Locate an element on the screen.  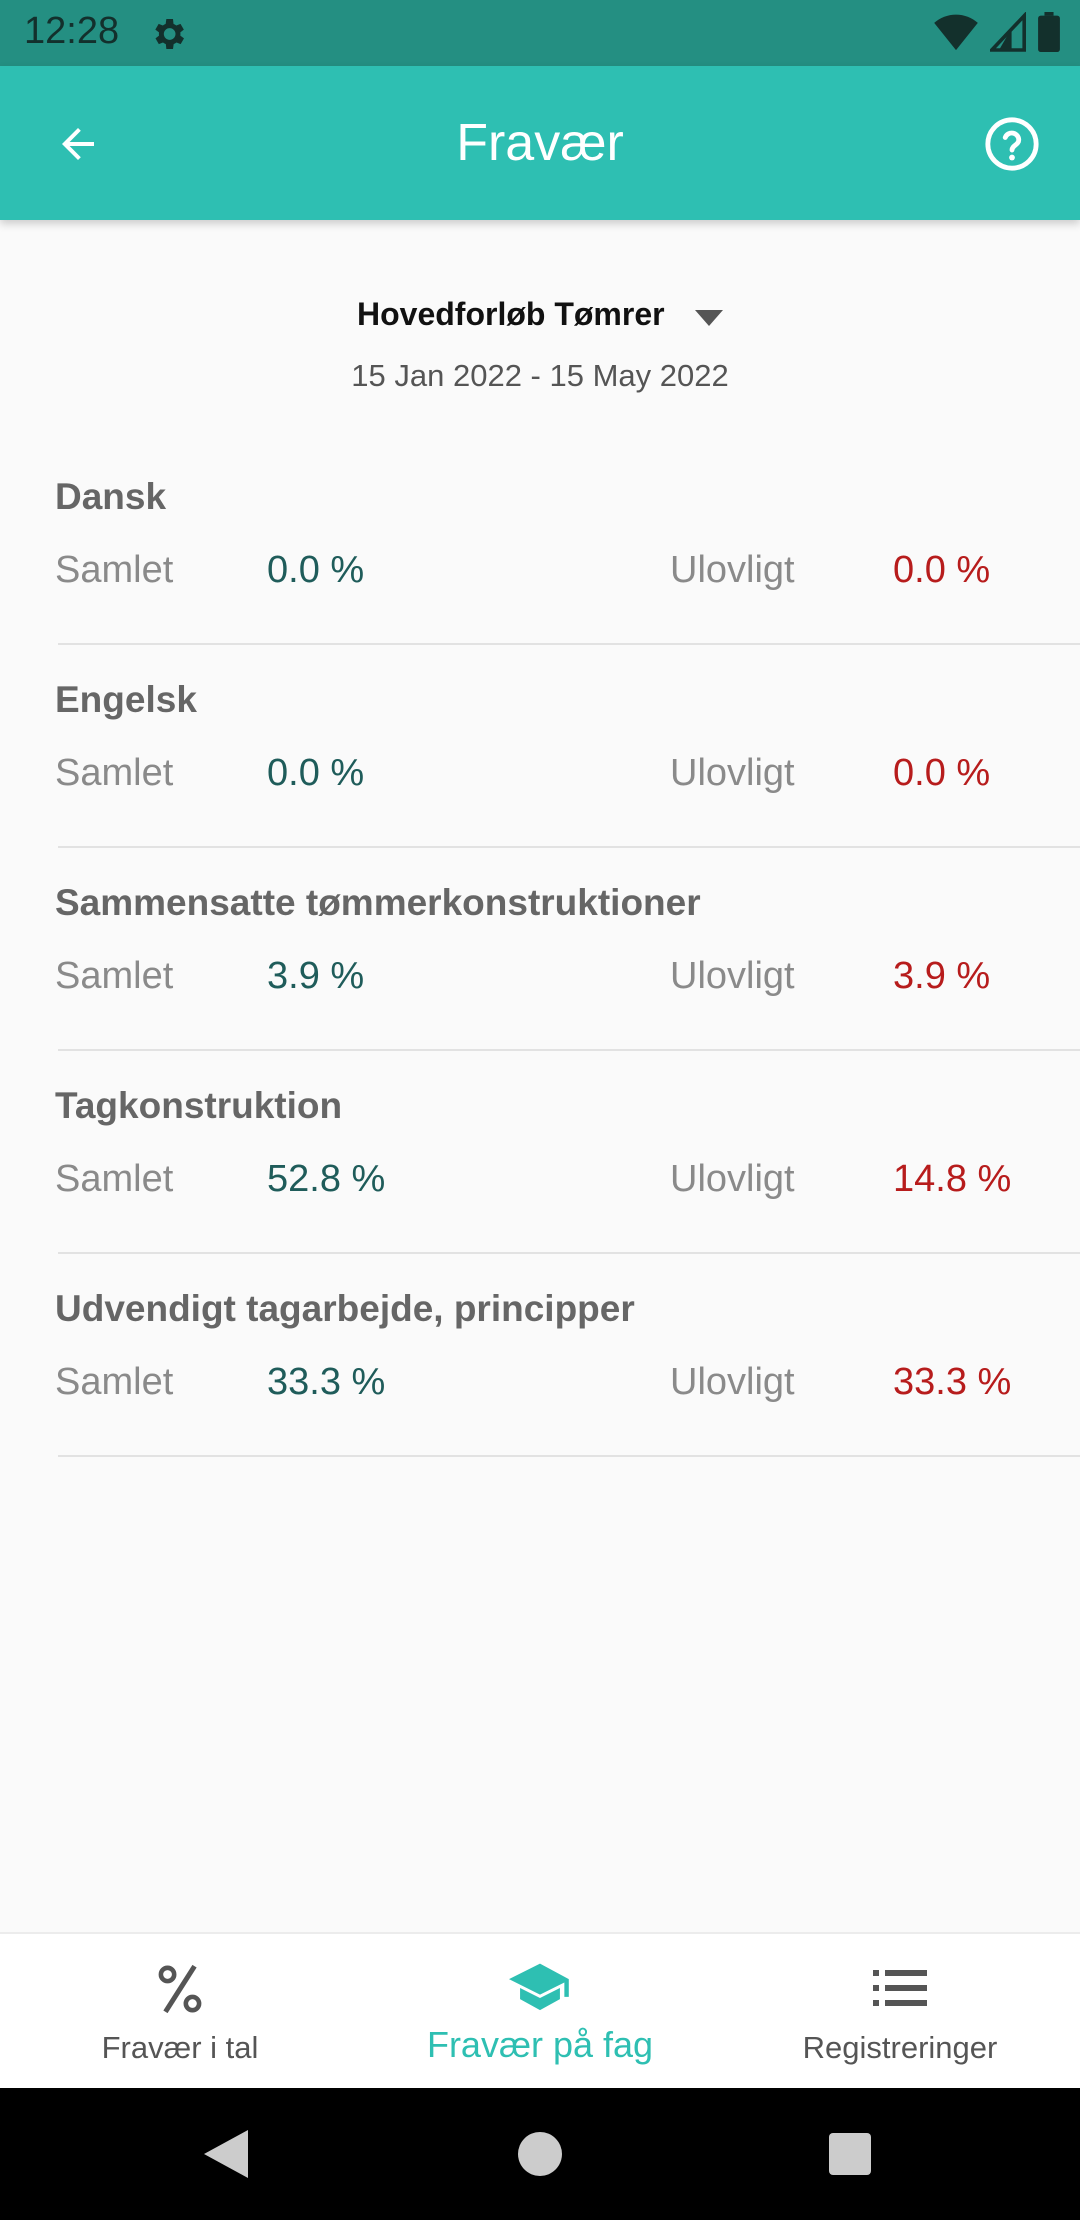
nav-item-registreringer: Registreringer is located at coordinates (900, 2012).